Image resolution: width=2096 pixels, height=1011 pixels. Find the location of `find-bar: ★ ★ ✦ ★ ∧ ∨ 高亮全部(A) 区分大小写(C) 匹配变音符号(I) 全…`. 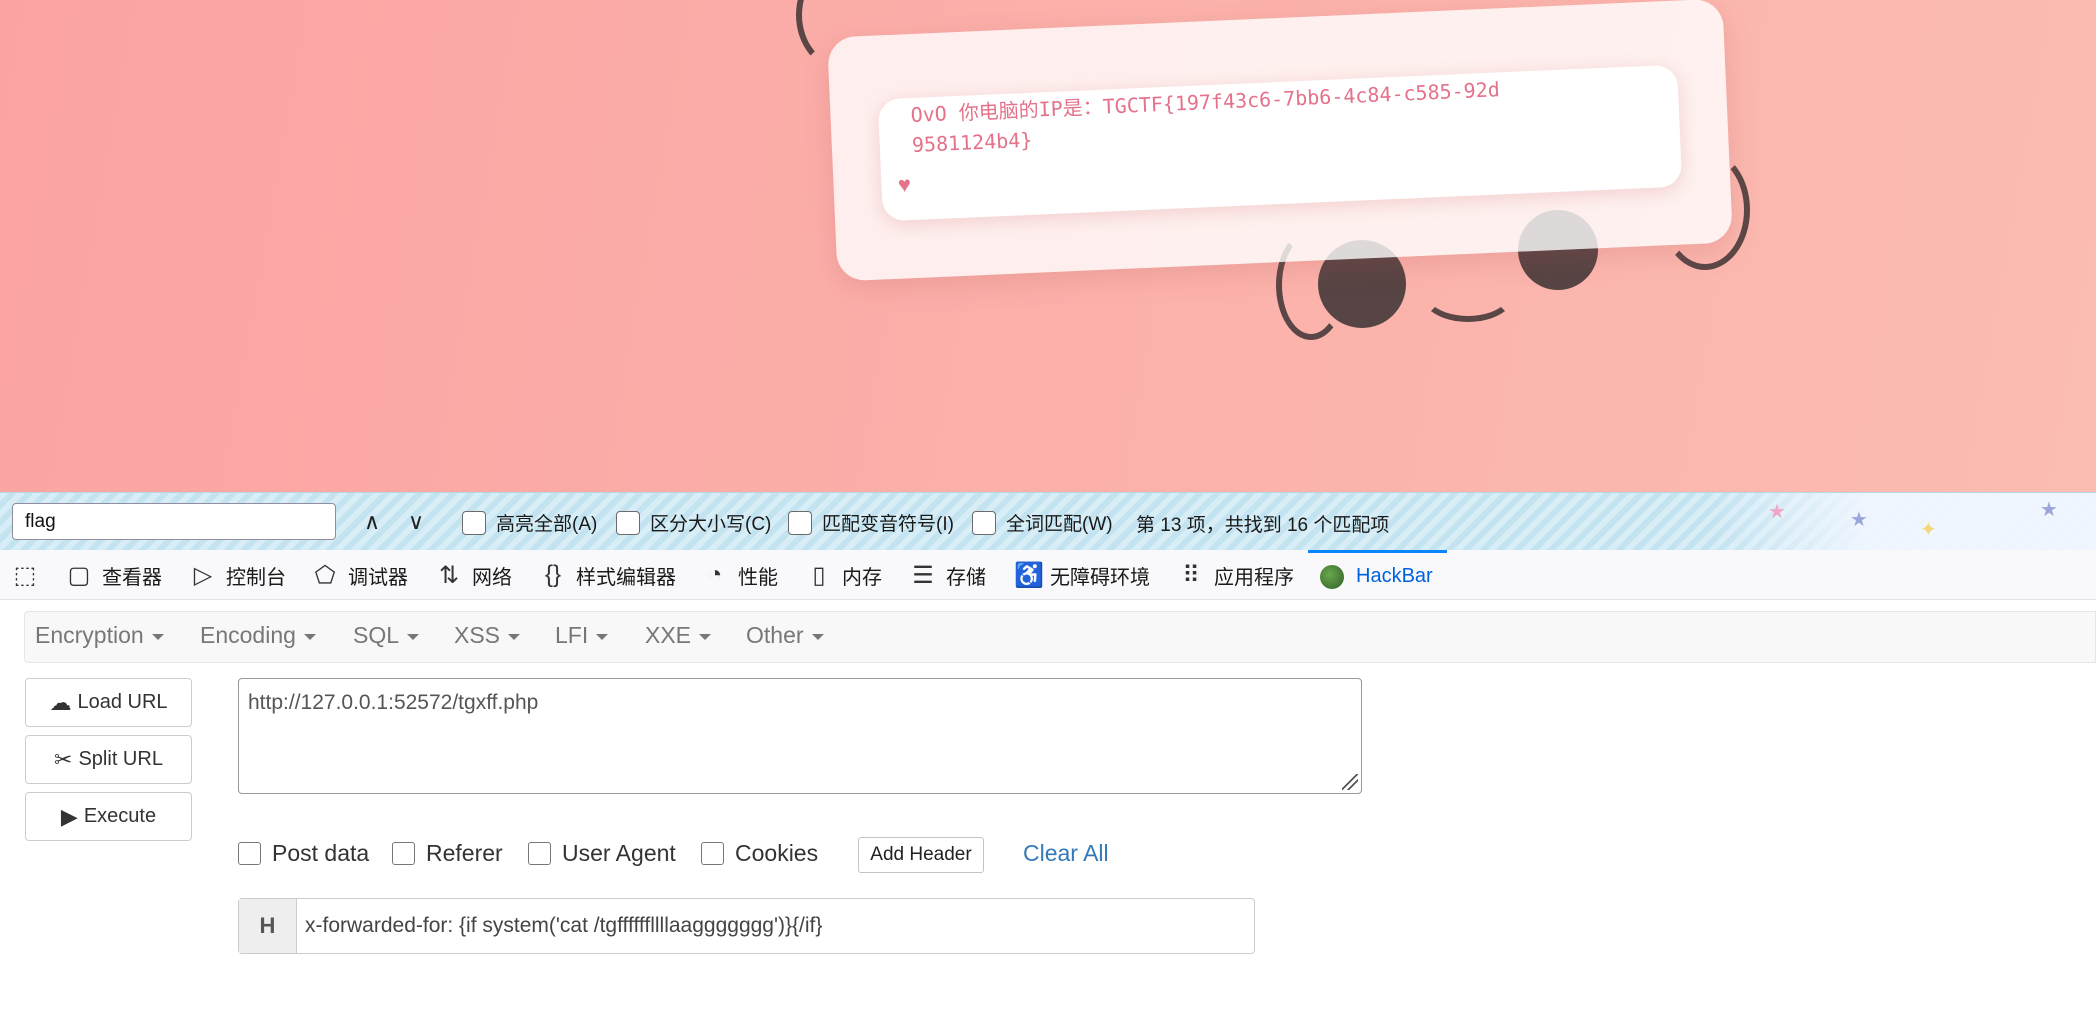

find-bar: ★ ★ ✦ ★ ∧ ∨ 高亮全部(A) 区分大小写(C) 匹配变音符号(I) 全… is located at coordinates (1048, 521).